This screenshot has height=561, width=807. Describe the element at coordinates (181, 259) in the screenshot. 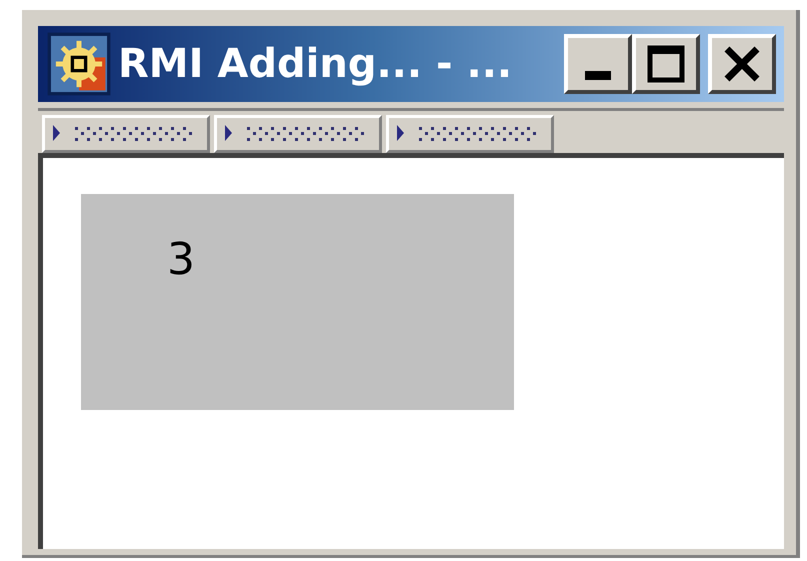

I see `result-value: 3` at that location.